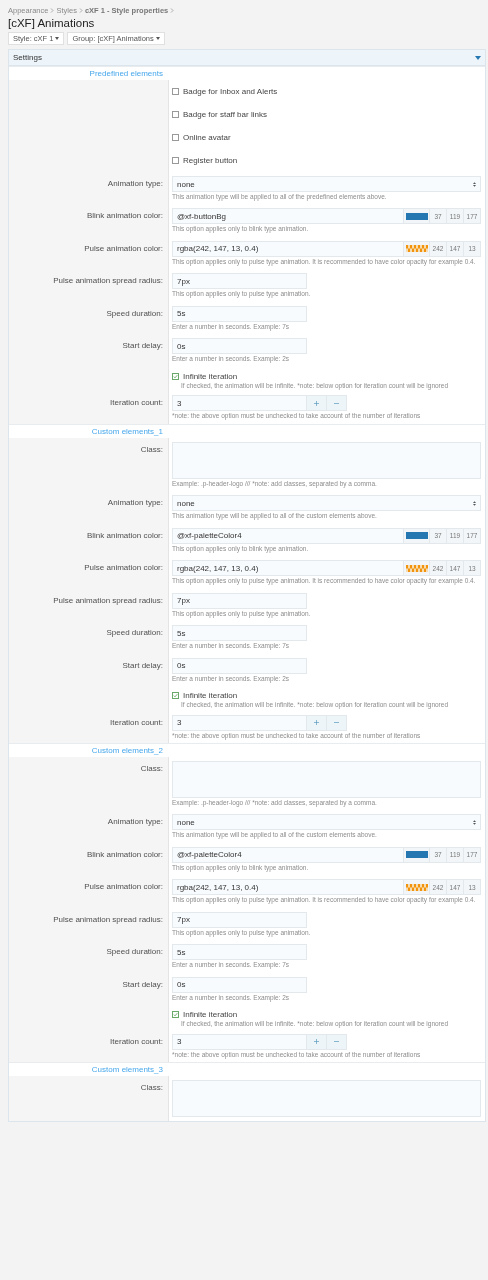  I want to click on checkbox-label: Badge for Inbox and Alerts, so click(326, 91).